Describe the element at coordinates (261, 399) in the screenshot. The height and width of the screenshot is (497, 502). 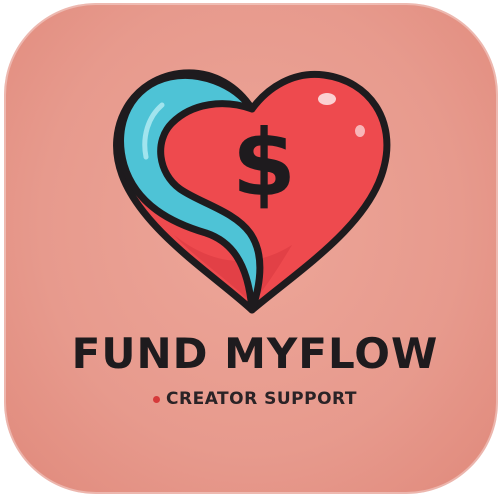
I see `tagline: CREATOR SUPPORT` at that location.